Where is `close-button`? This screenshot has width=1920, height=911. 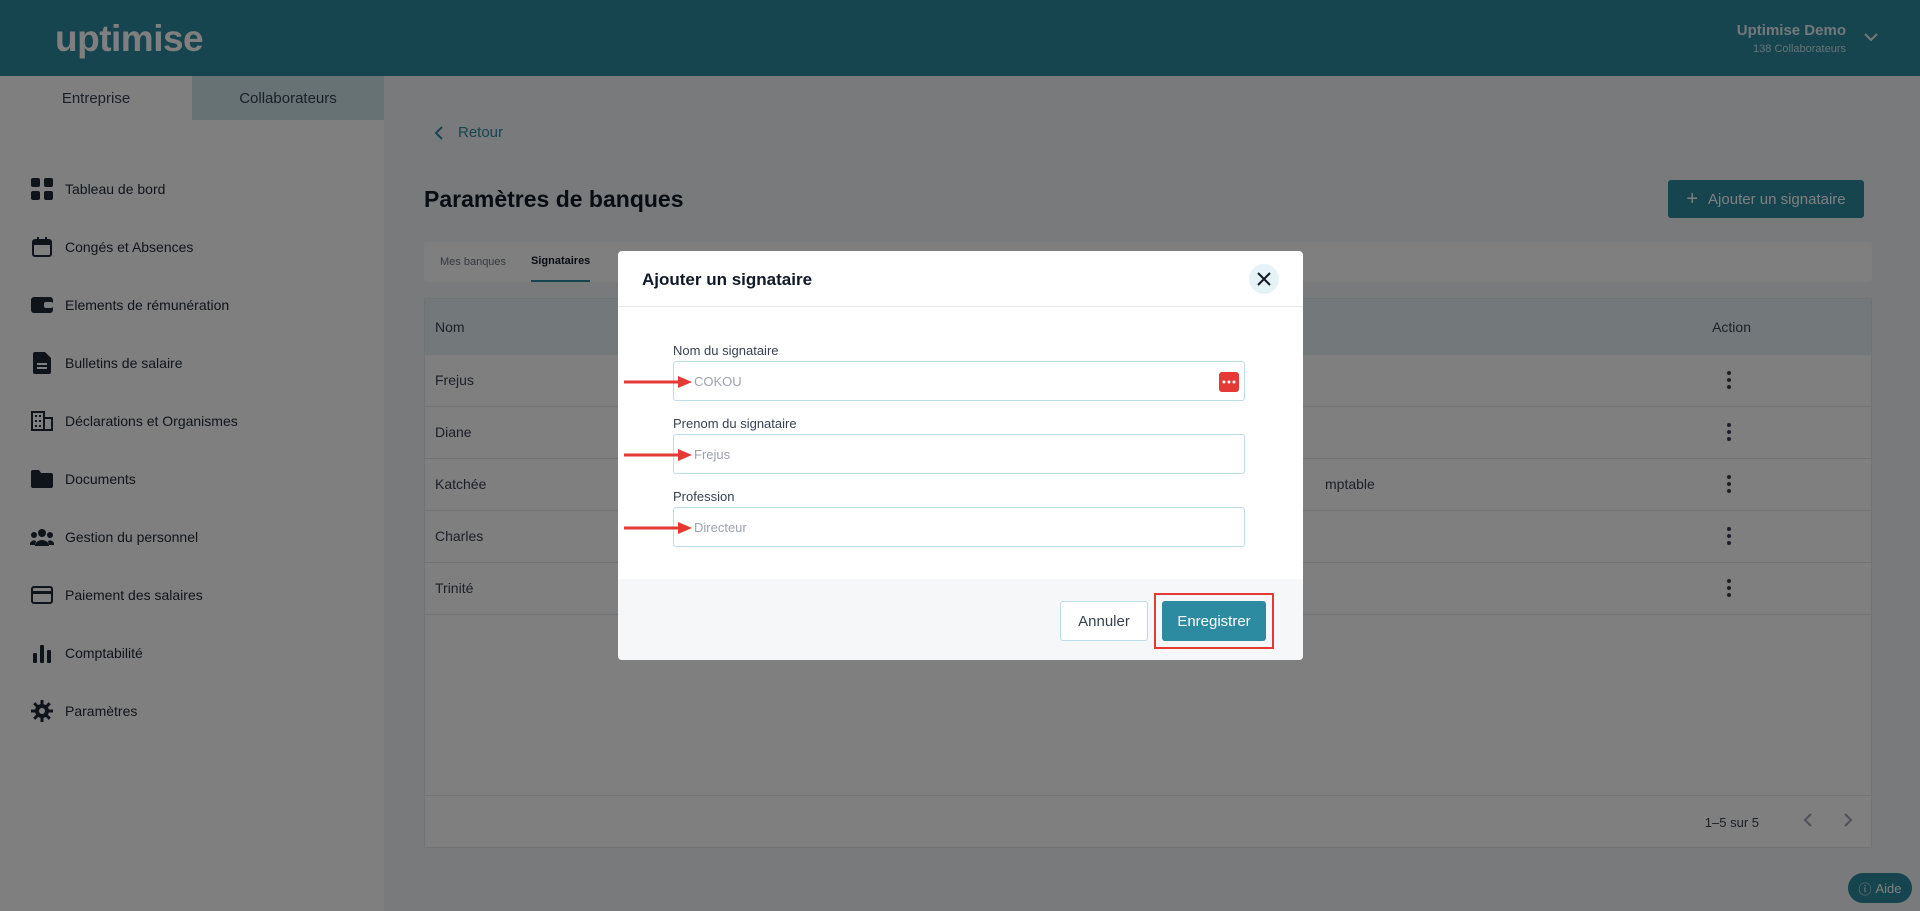
close-button is located at coordinates (1264, 279).